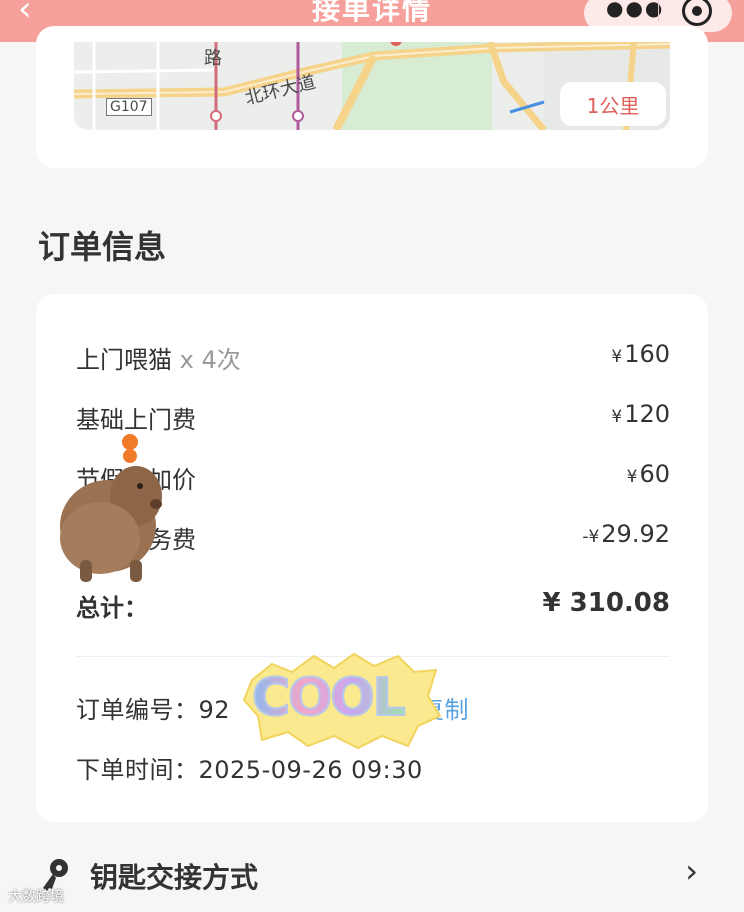 Image resolution: width=744 pixels, height=912 pixels. Describe the element at coordinates (606, 603) in the screenshot. I see `total-amount: ¥ 310.08` at that location.